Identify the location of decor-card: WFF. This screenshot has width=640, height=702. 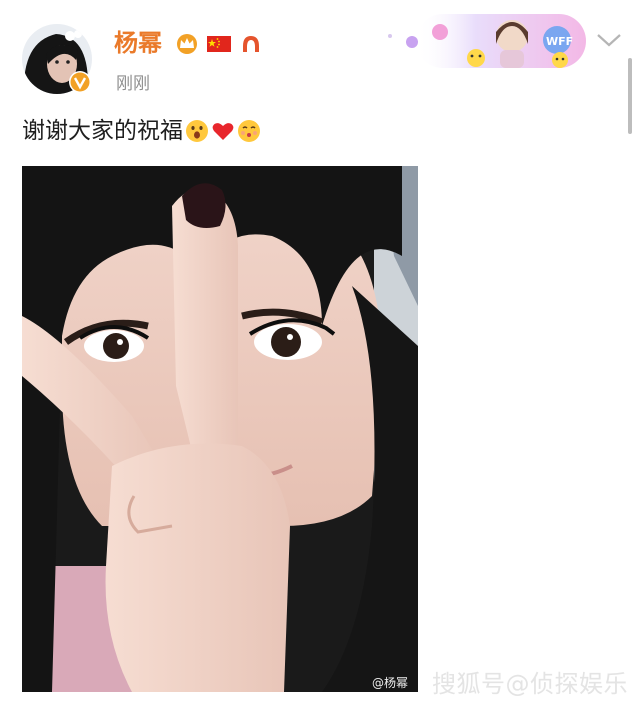
(482, 40).